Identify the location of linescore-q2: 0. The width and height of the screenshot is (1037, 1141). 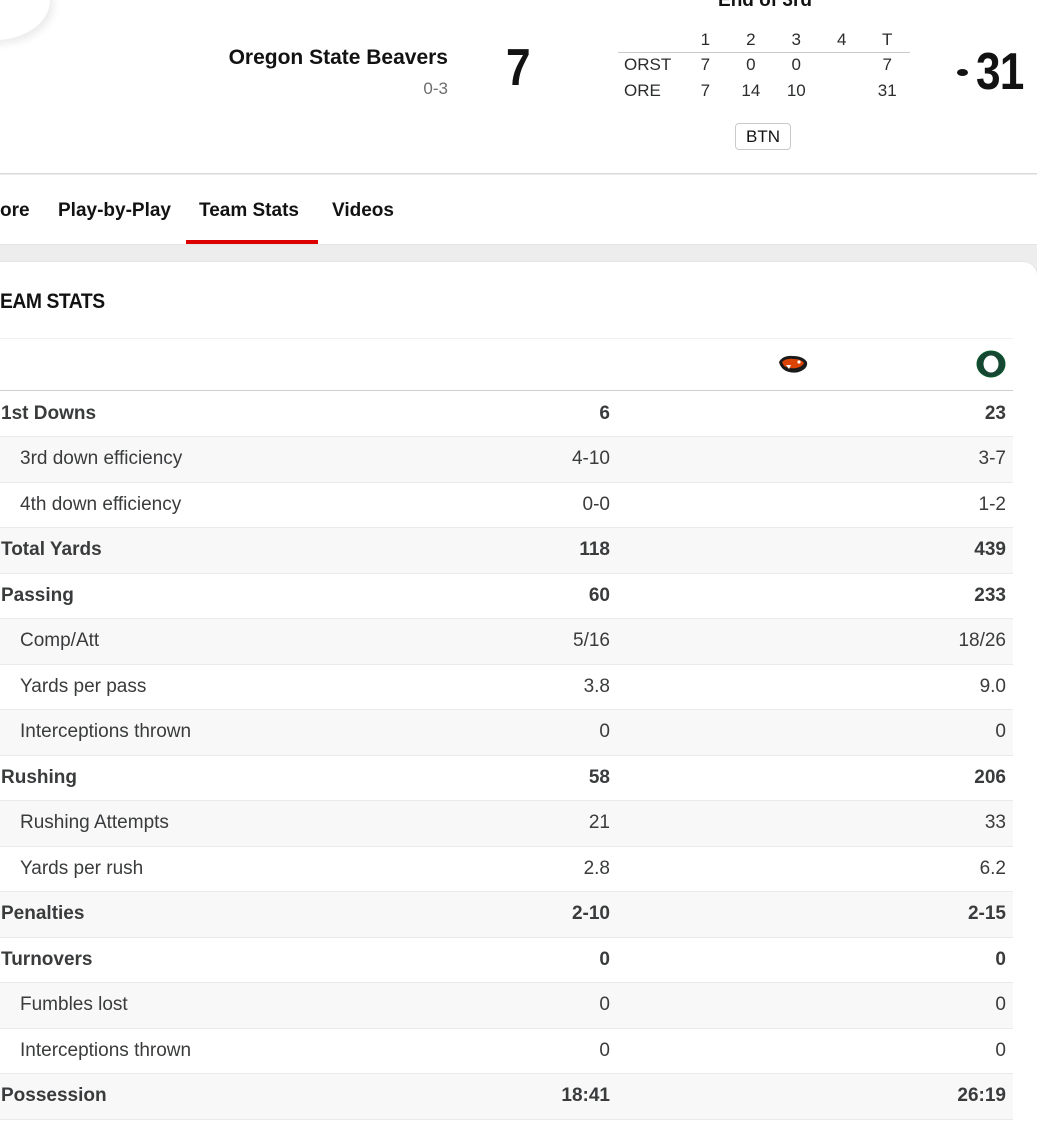
(751, 65).